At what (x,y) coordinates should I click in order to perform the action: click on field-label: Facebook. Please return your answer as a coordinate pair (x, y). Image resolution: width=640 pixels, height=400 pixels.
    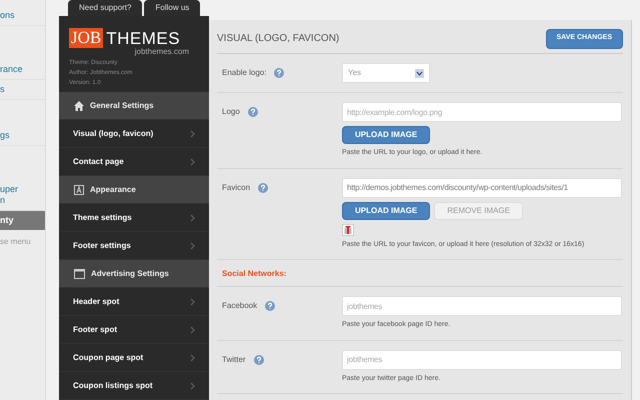
    Looking at the image, I should click on (240, 306).